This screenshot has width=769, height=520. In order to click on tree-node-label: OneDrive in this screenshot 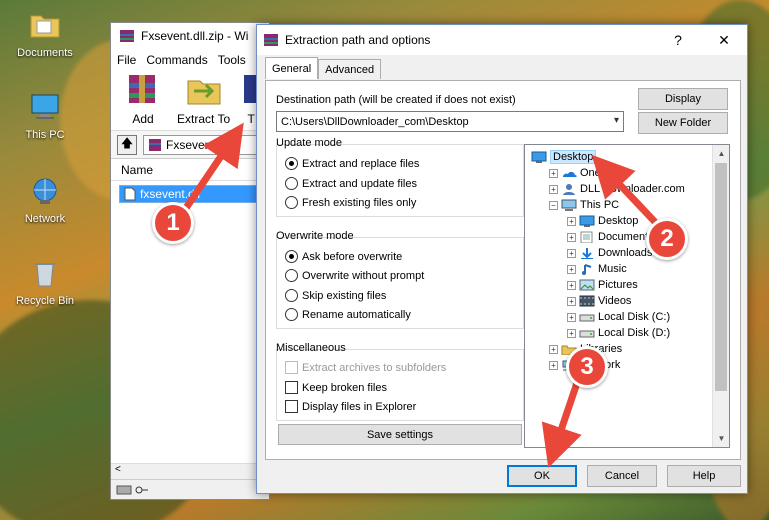, I will do `click(603, 173)`.